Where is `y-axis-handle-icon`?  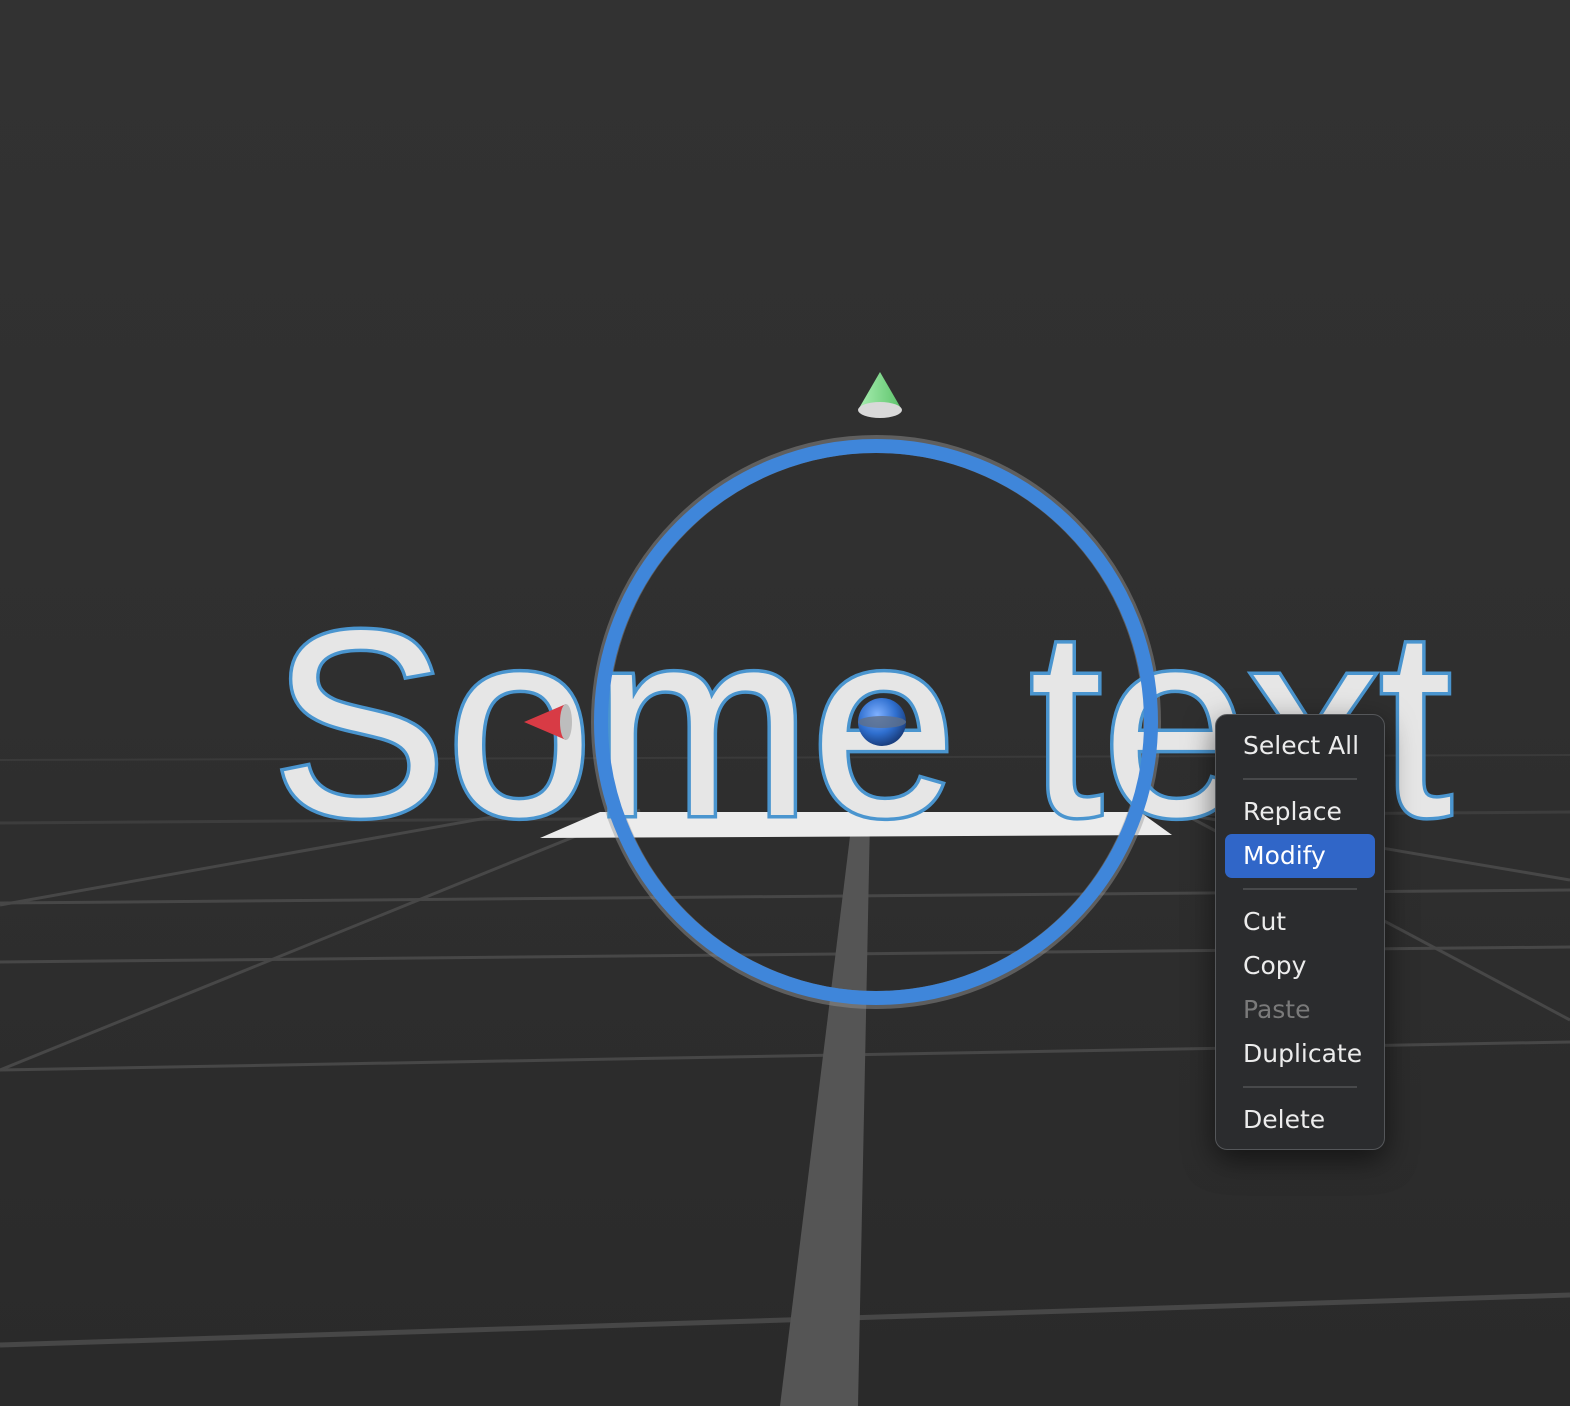
y-axis-handle-icon is located at coordinates (880, 395).